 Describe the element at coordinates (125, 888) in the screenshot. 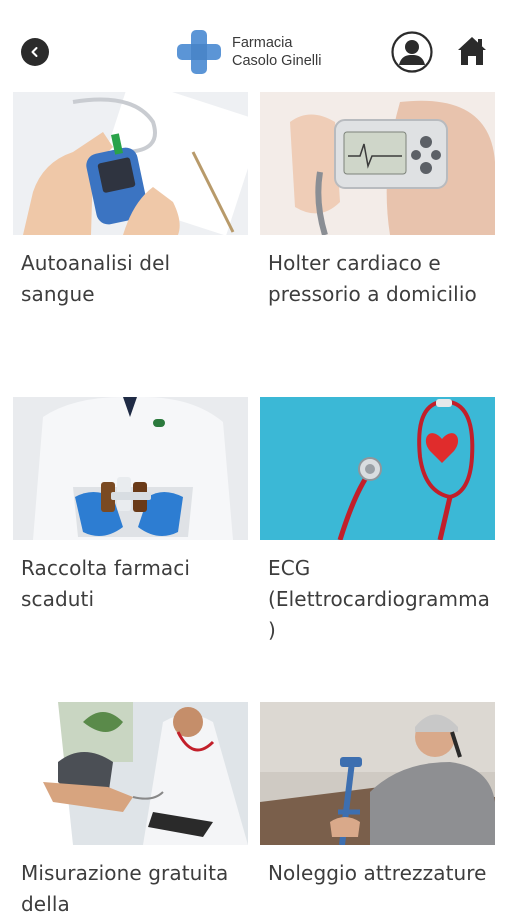

I see `service-label: Misurazione gratuita della` at that location.